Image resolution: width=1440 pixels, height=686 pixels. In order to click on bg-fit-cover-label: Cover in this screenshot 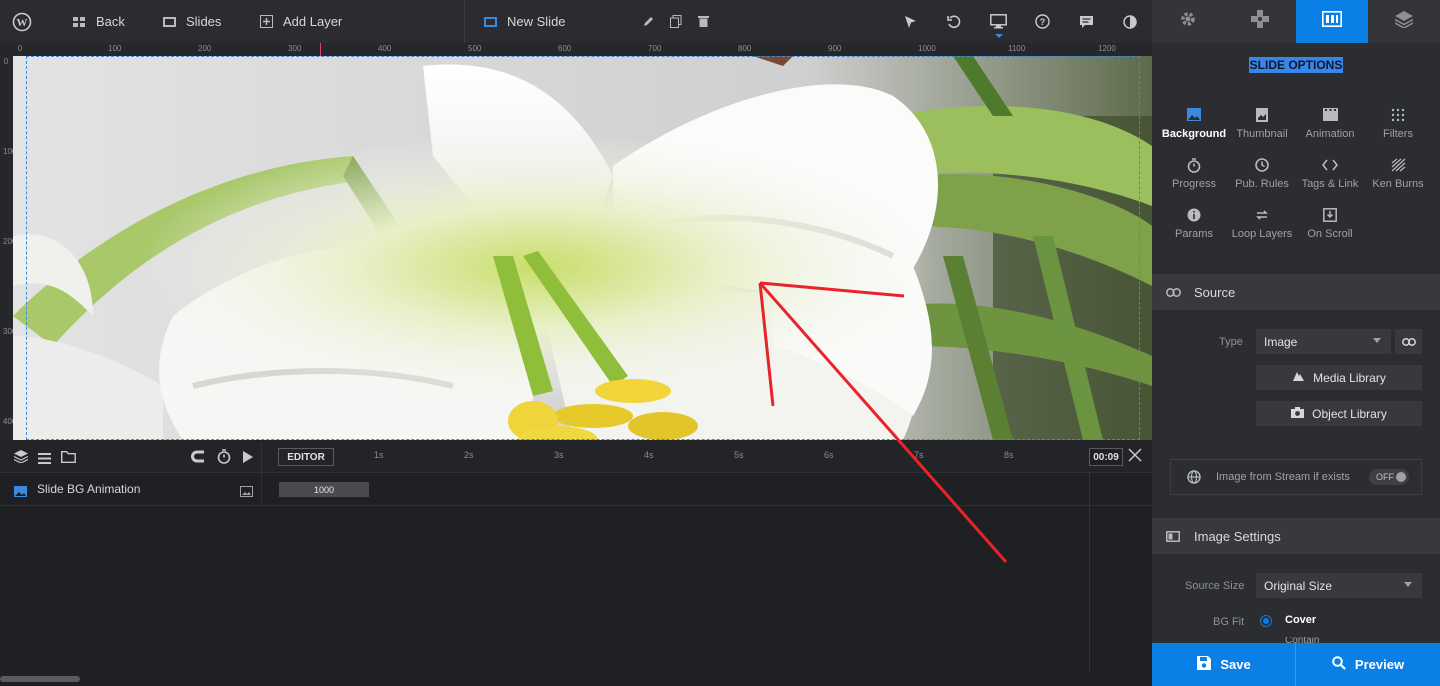, I will do `click(1301, 620)`.